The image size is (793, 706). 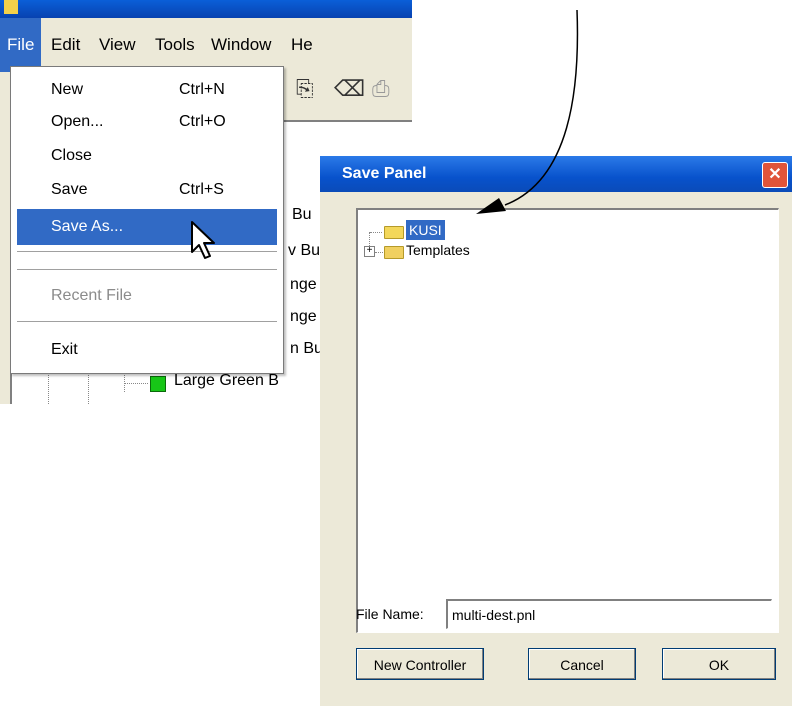 I want to click on dialog-title: Save Panel, so click(x=384, y=173).